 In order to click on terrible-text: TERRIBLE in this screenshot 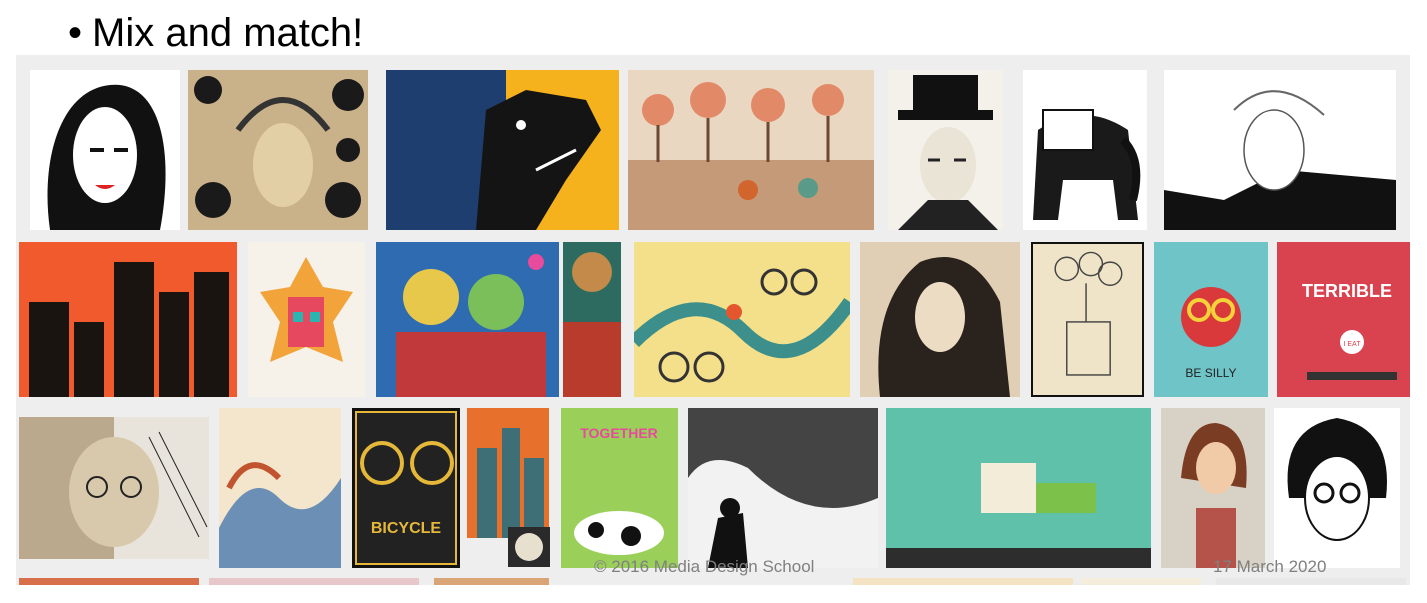, I will do `click(1347, 291)`.